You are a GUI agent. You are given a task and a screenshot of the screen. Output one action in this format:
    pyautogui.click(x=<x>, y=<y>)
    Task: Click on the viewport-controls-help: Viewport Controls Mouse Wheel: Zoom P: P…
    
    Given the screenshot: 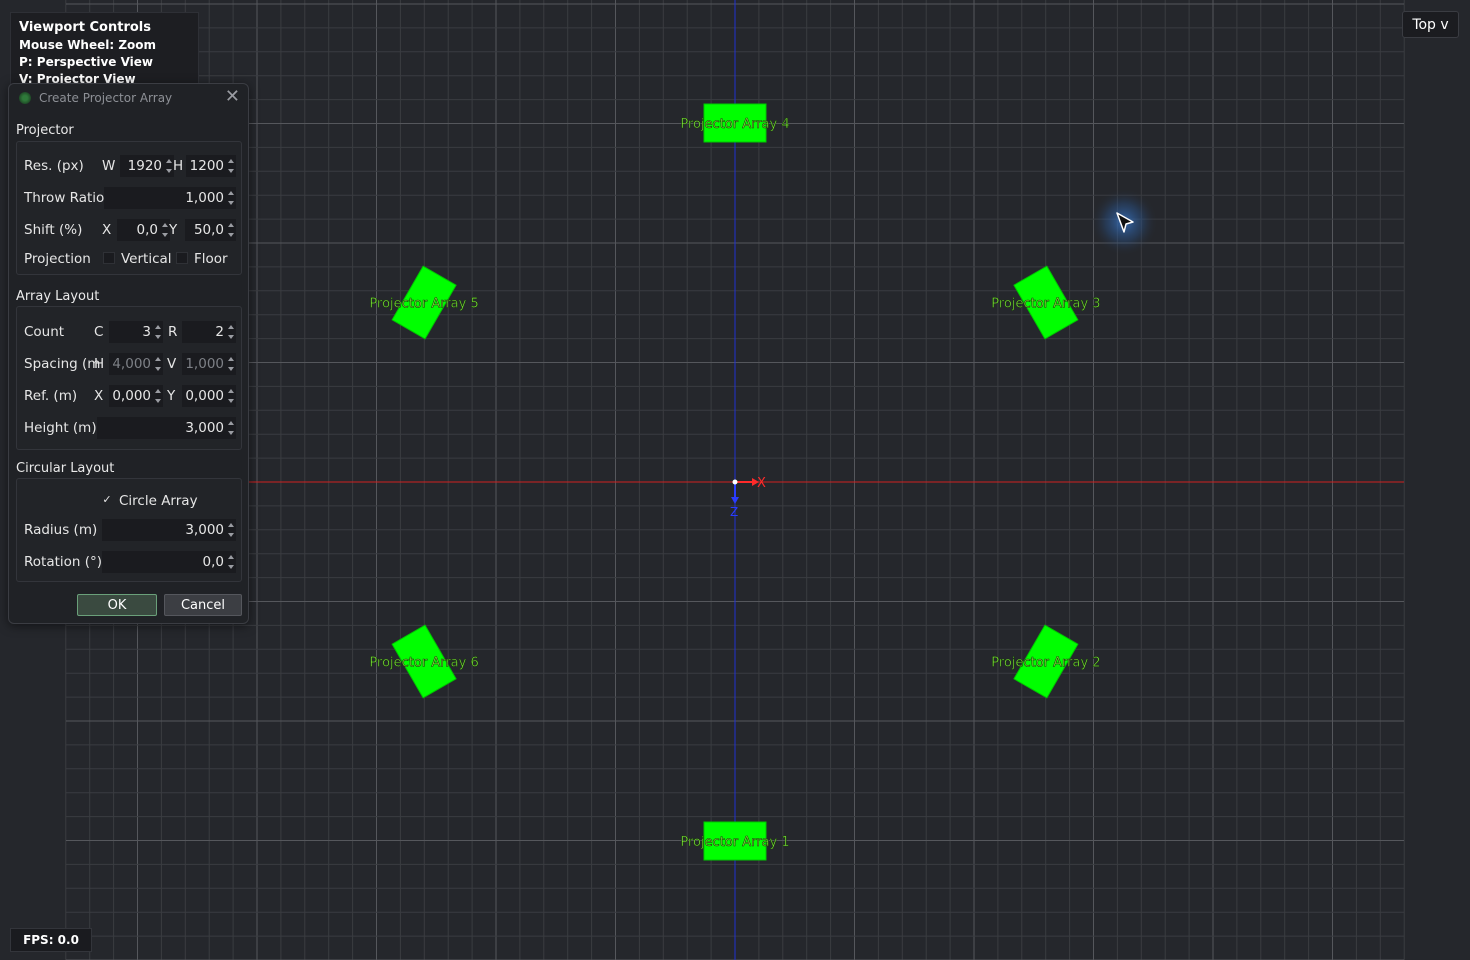 What is the action you would take?
    pyautogui.click(x=104, y=50)
    